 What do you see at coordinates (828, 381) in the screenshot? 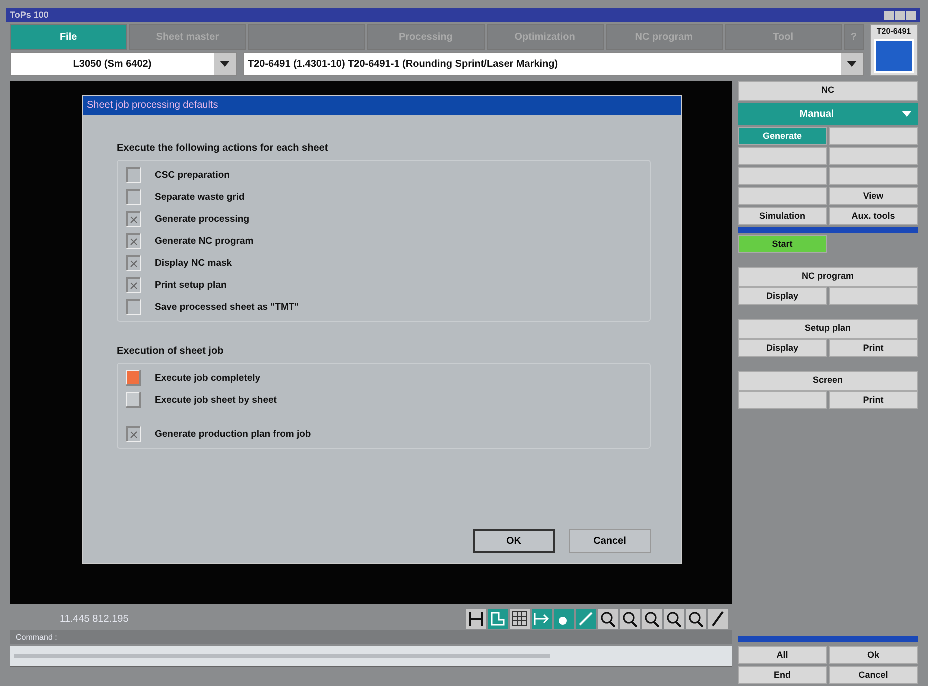
I see `group-header: Screen` at bounding box center [828, 381].